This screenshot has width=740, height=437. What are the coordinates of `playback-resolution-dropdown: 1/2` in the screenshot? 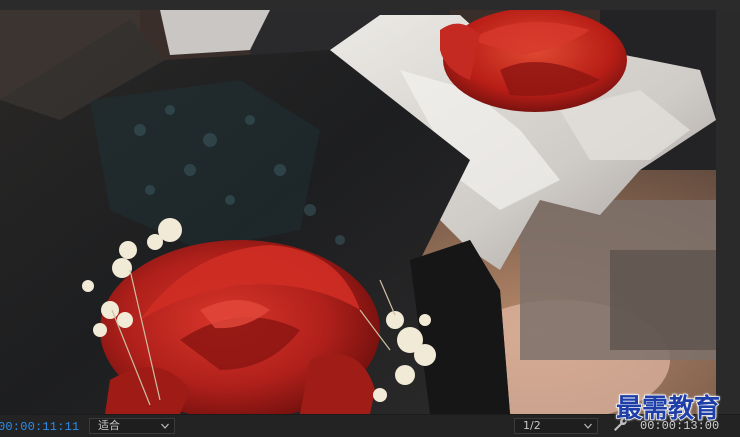 It's located at (556, 426).